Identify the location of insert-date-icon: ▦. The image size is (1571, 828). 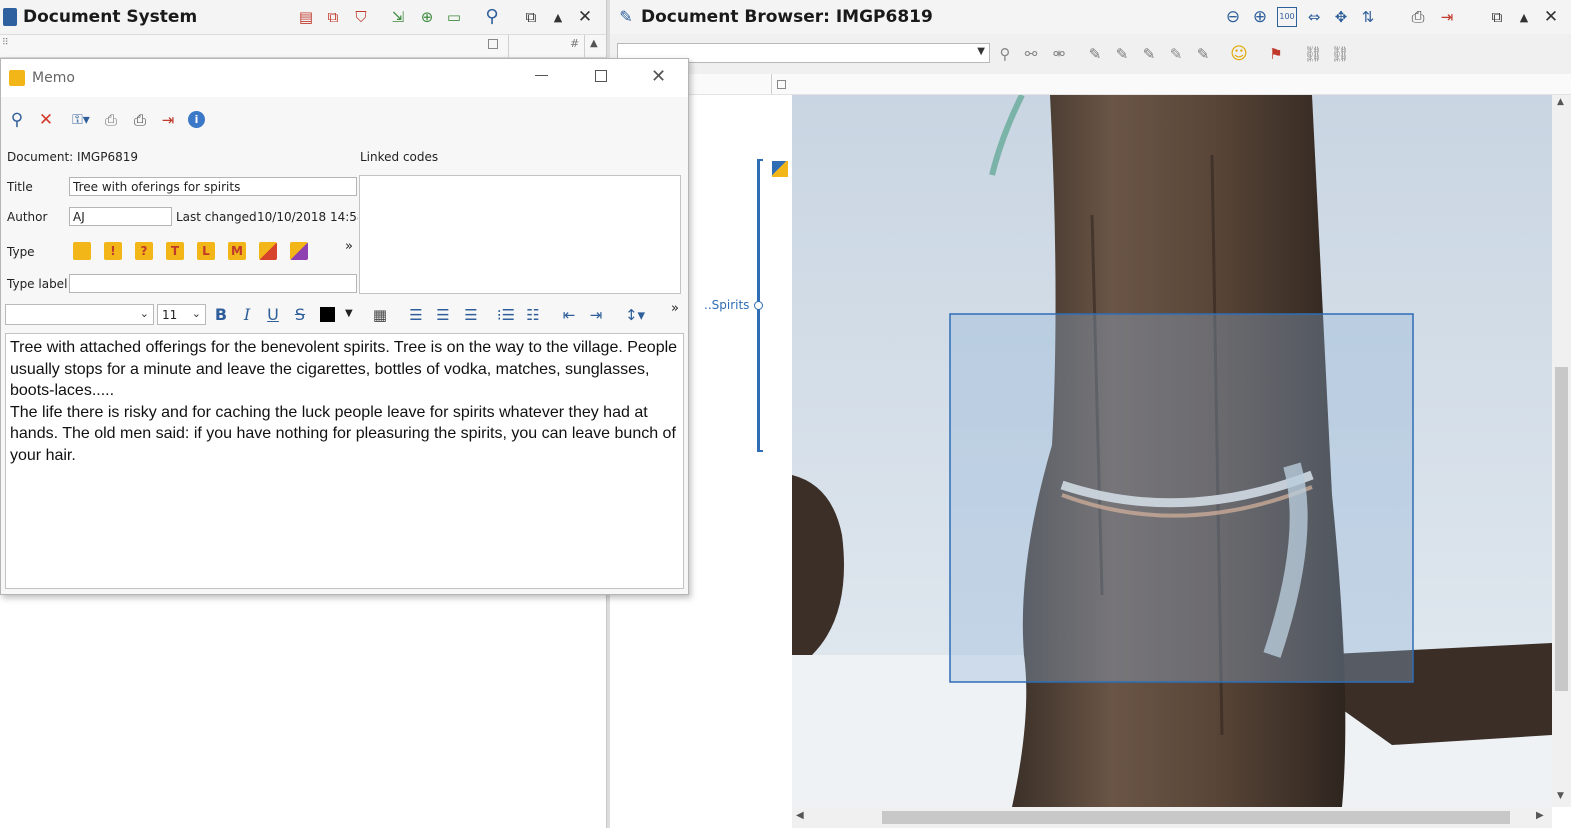
(380, 315).